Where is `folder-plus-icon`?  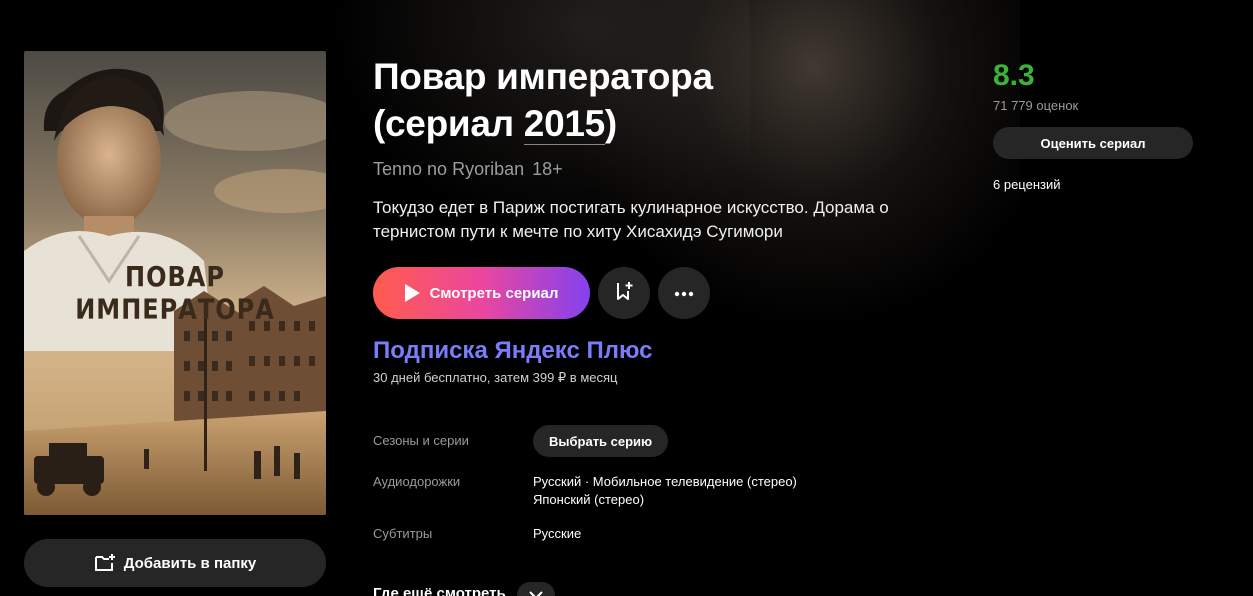 folder-plus-icon is located at coordinates (105, 563).